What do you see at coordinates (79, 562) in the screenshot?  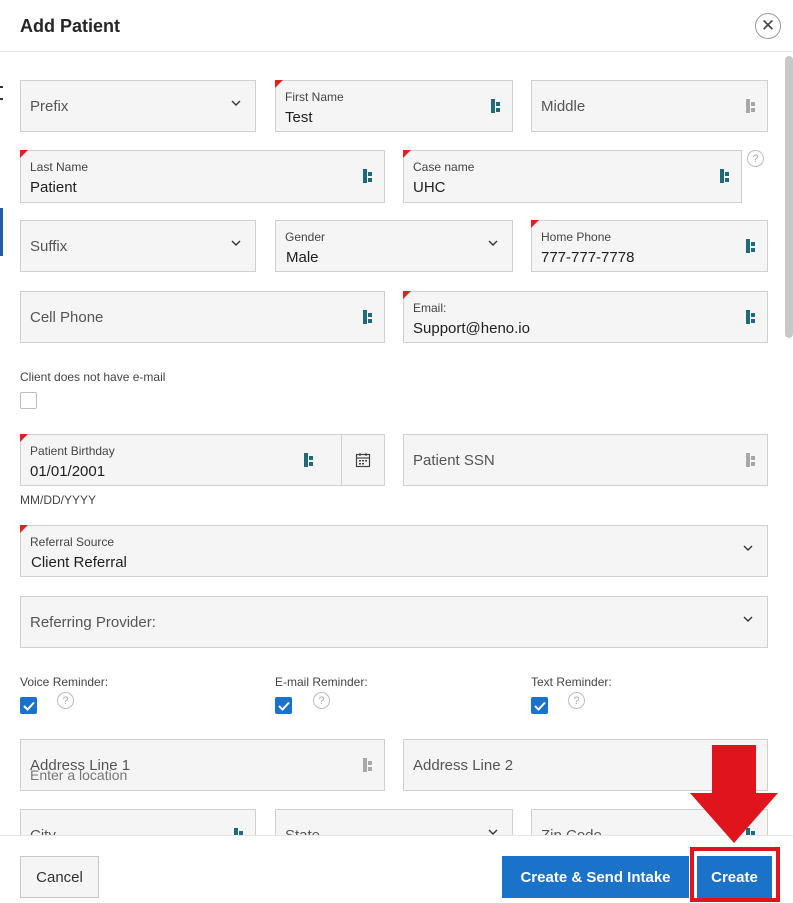 I see `referral-source-value: Client Referral` at bounding box center [79, 562].